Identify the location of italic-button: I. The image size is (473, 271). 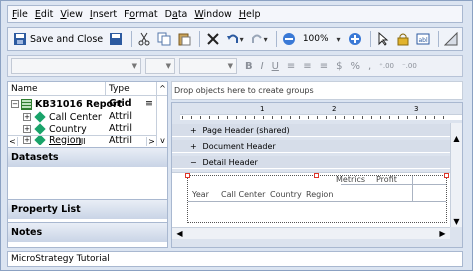
(262, 66).